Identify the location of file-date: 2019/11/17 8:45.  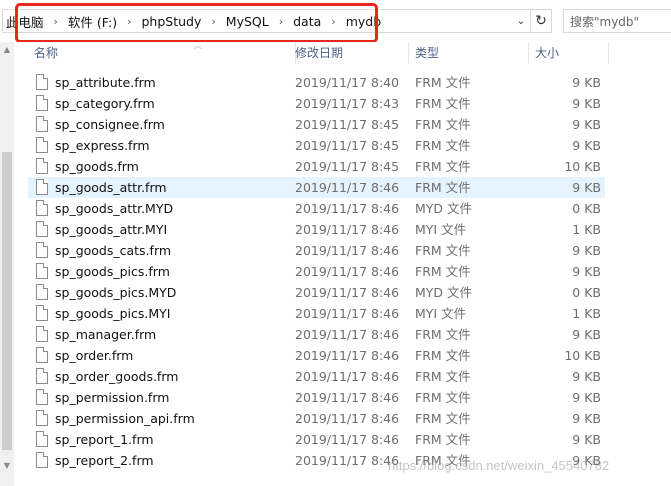
(347, 124).